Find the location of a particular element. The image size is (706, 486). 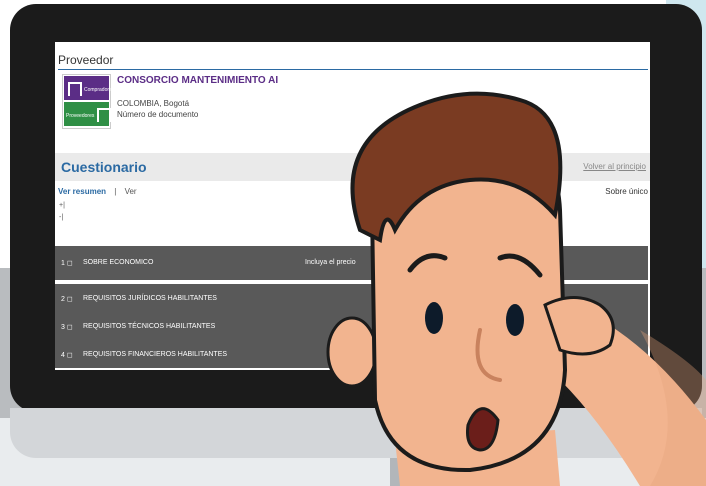

questionnaire-title: Cuestionario is located at coordinates (104, 167).